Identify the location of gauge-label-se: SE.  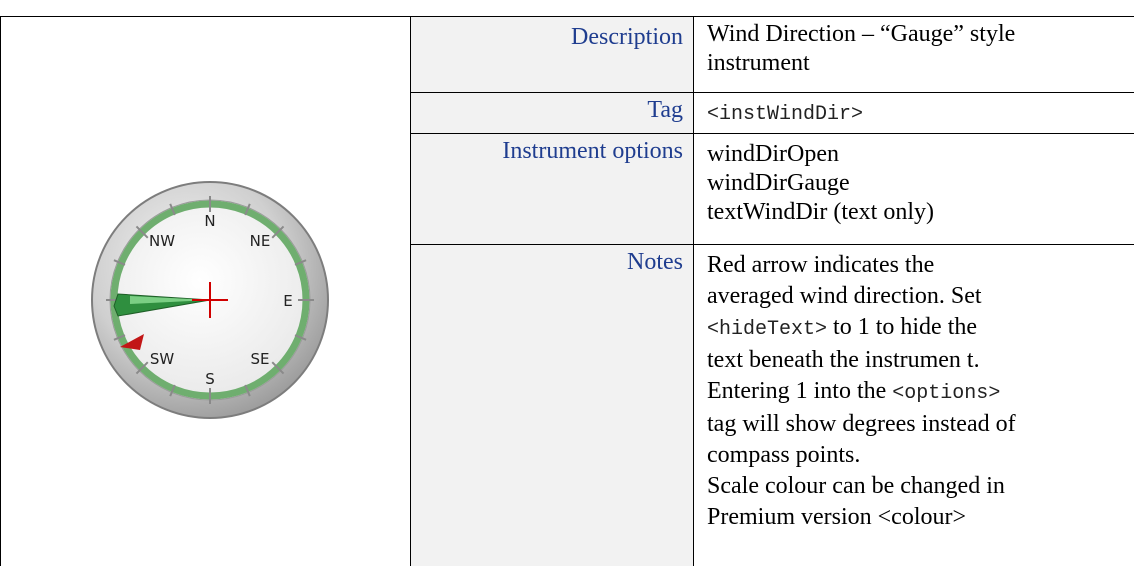
(260, 359).